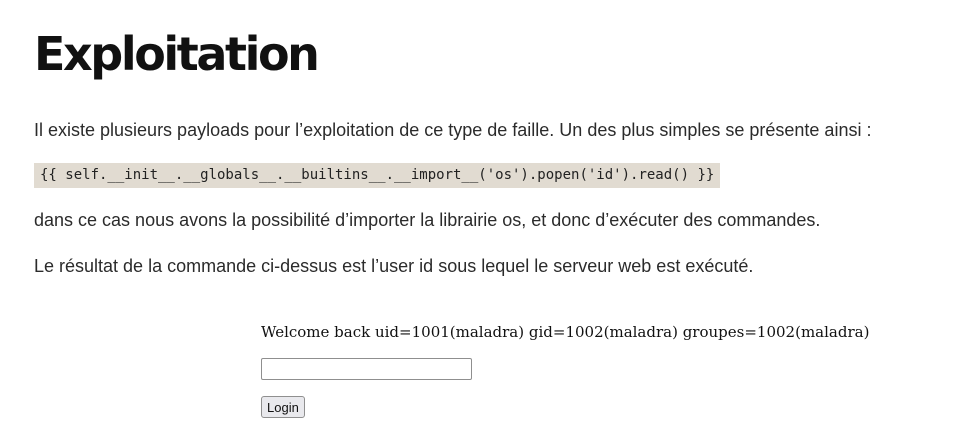  What do you see at coordinates (177, 54) in the screenshot?
I see `page-title: Exploitation` at bounding box center [177, 54].